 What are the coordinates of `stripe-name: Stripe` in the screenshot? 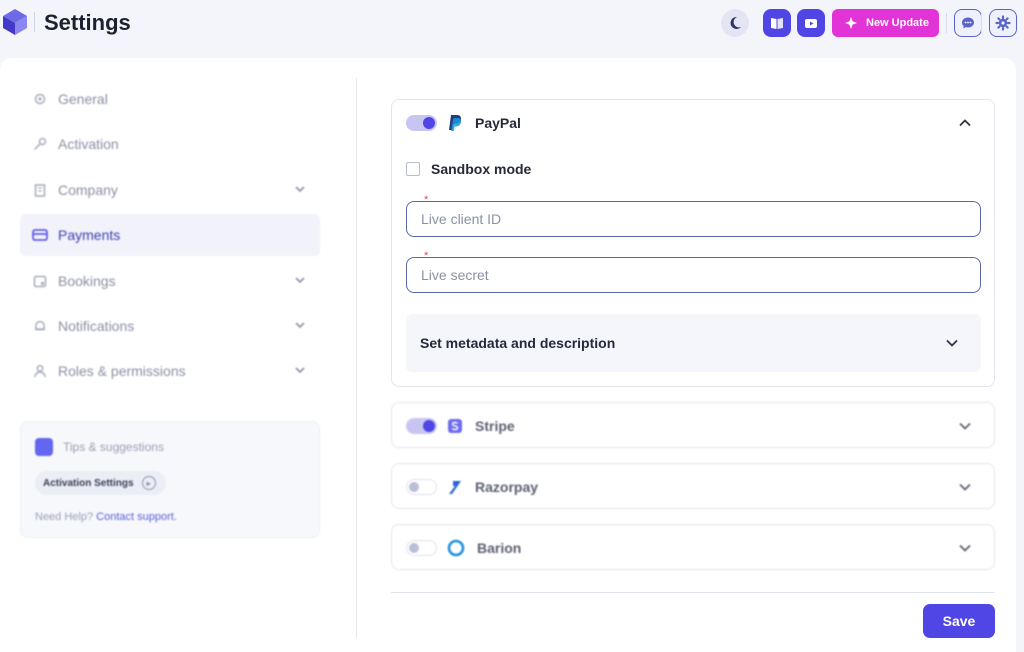 It's located at (495, 426).